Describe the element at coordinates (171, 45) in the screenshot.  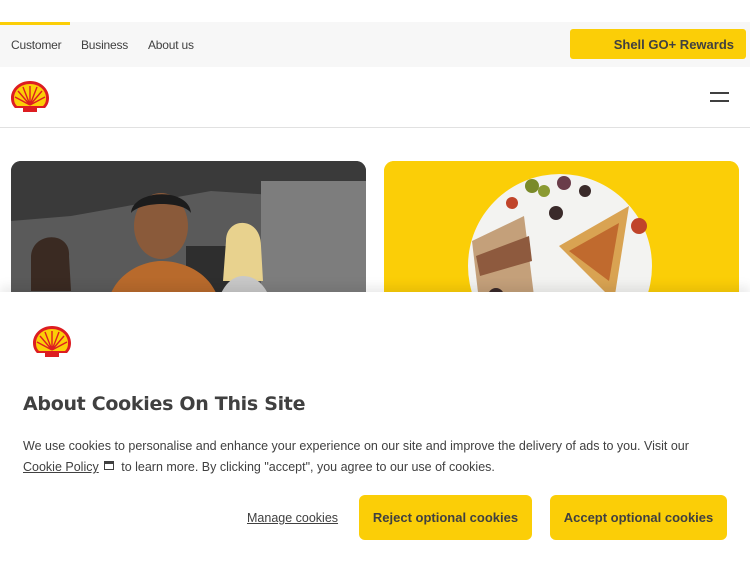
I see `utility-link-about-us: About us` at that location.